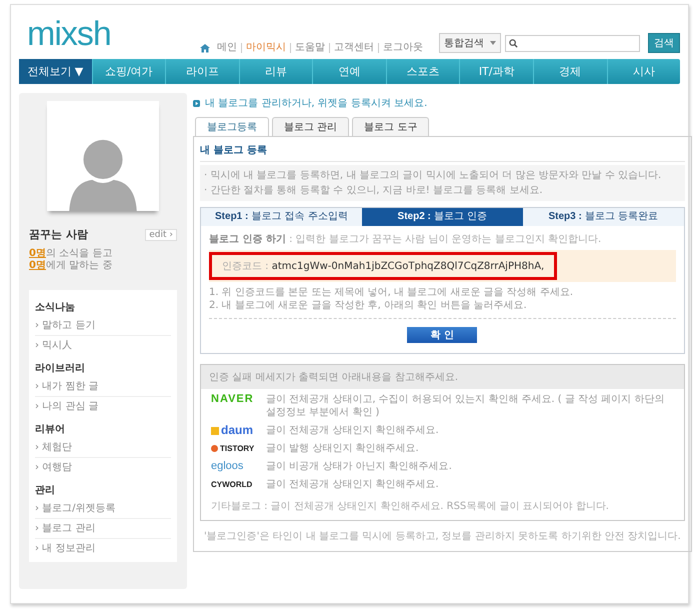 This screenshot has height=614, width=699. I want to click on profile-name: 꿈꾸는 사람, so click(58, 234).